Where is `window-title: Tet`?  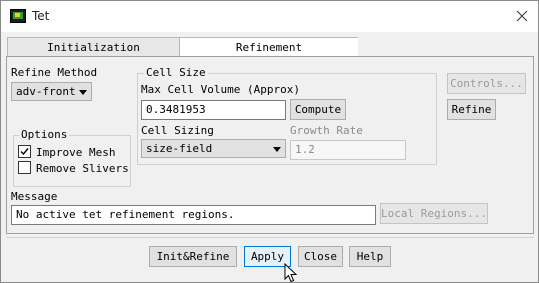 window-title: Tet is located at coordinates (41, 16).